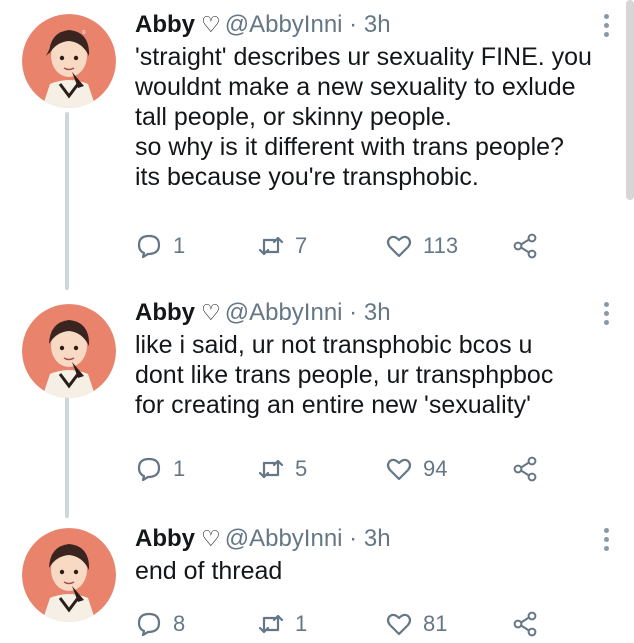 This screenshot has height=643, width=634. Describe the element at coordinates (209, 571) in the screenshot. I see `tweet-text: end of thread` at that location.